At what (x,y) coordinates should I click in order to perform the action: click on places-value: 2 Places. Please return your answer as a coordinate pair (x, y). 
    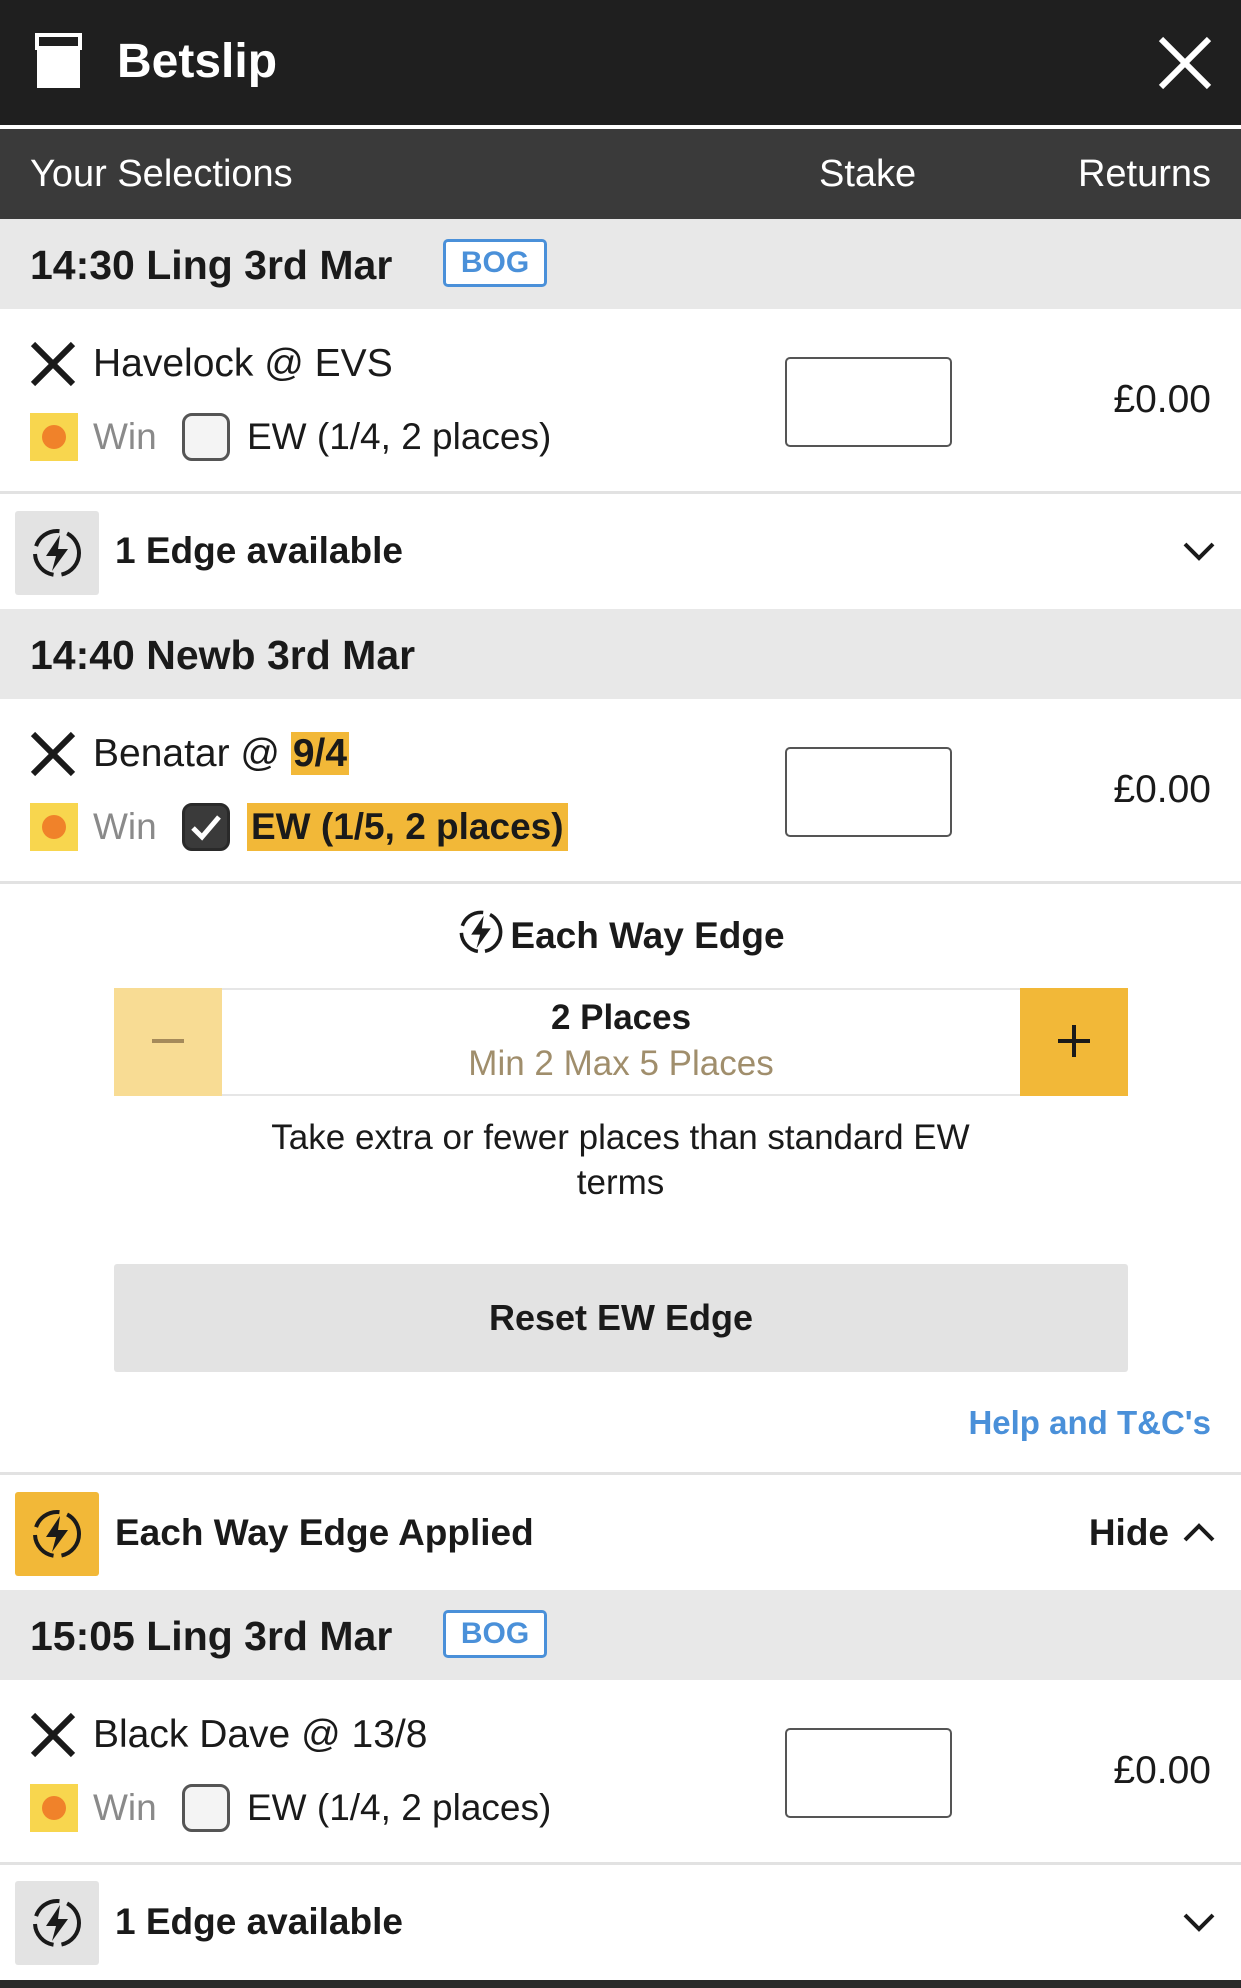
    Looking at the image, I should click on (621, 1017).